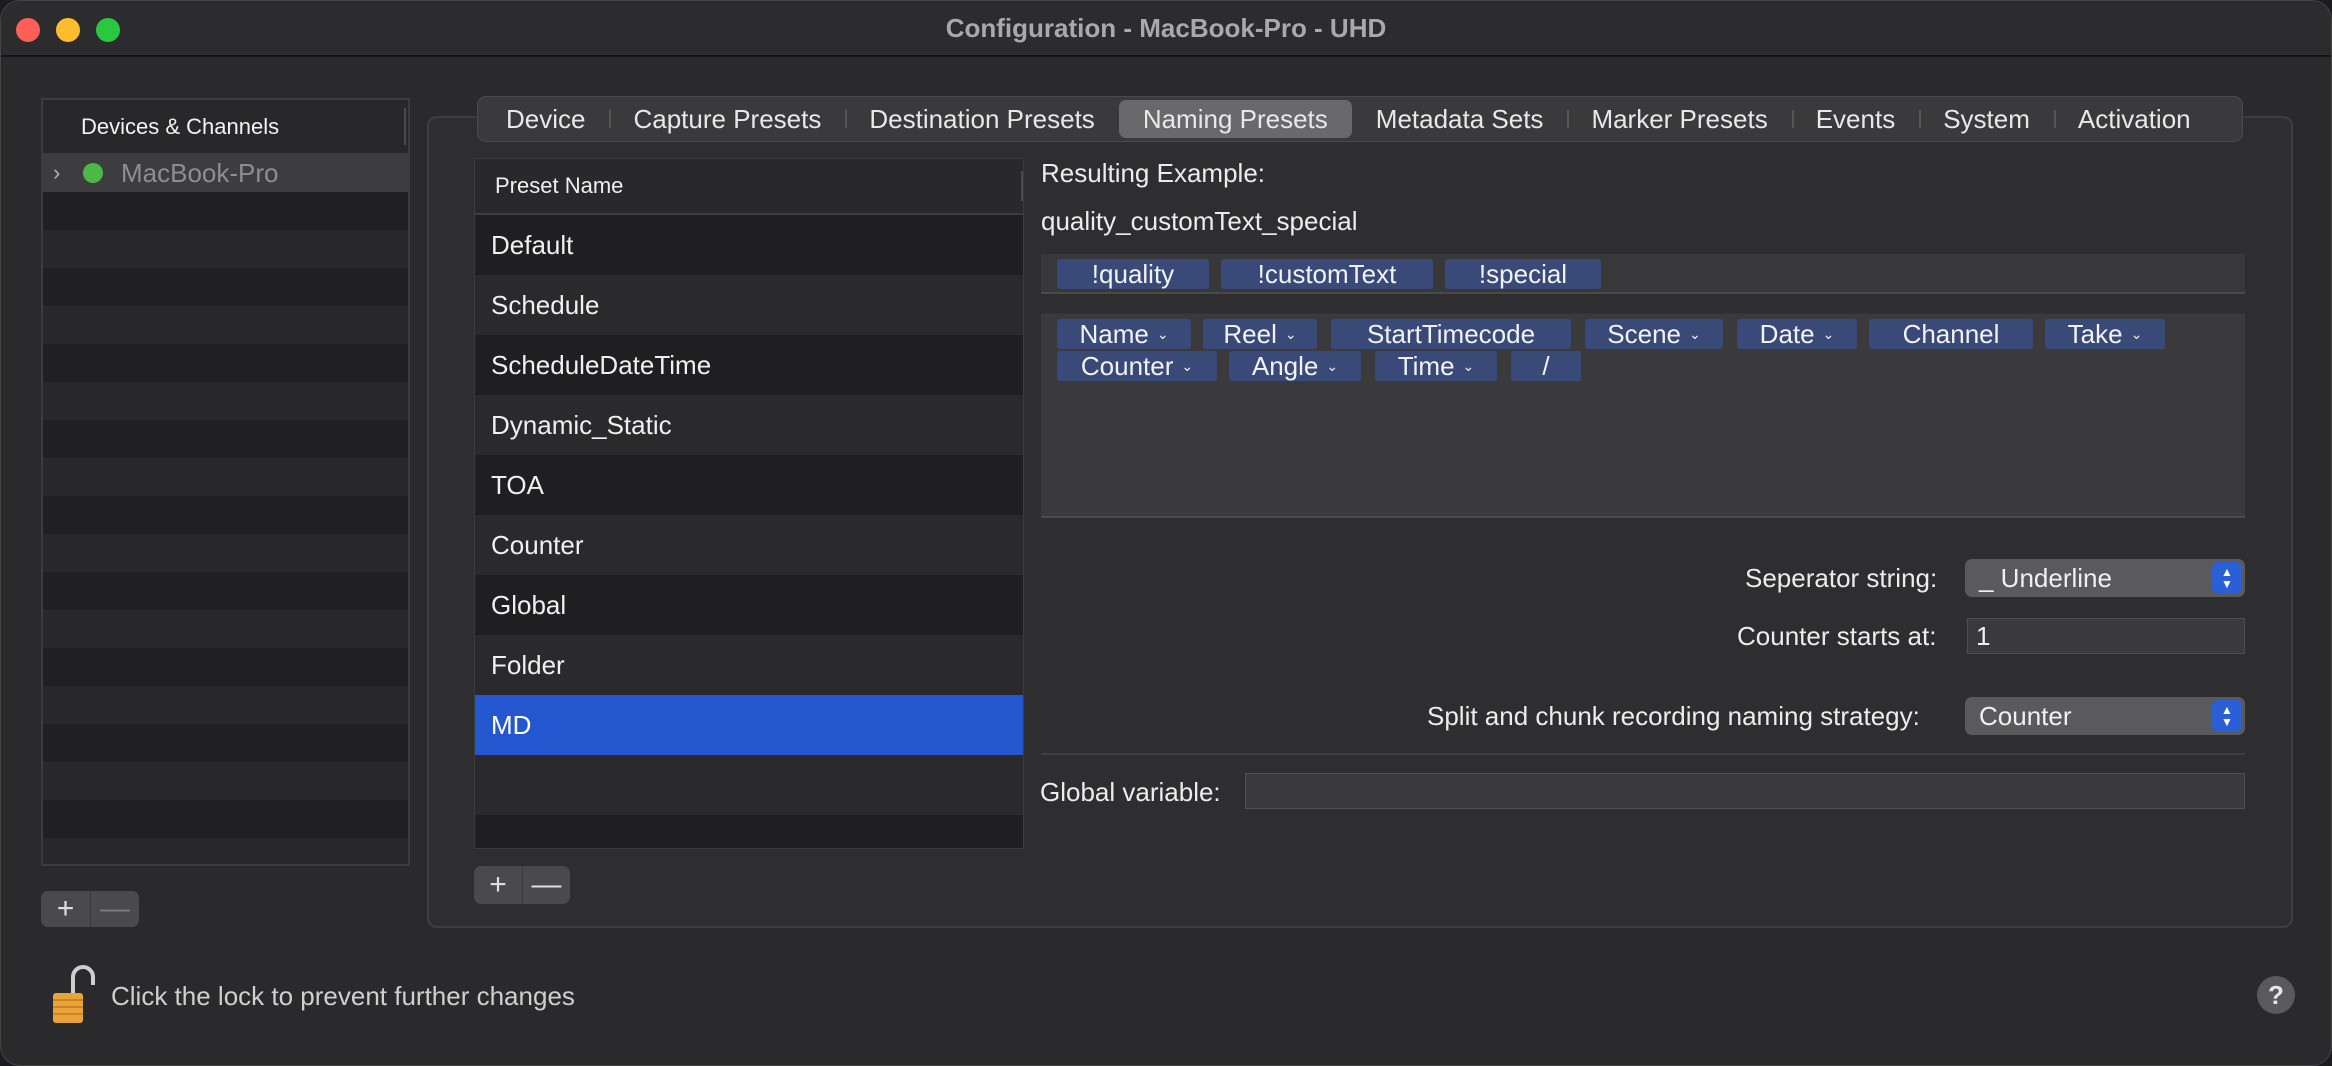  Describe the element at coordinates (1460, 119) in the screenshot. I see `tab-metadata-sets: Metadata Sets` at that location.